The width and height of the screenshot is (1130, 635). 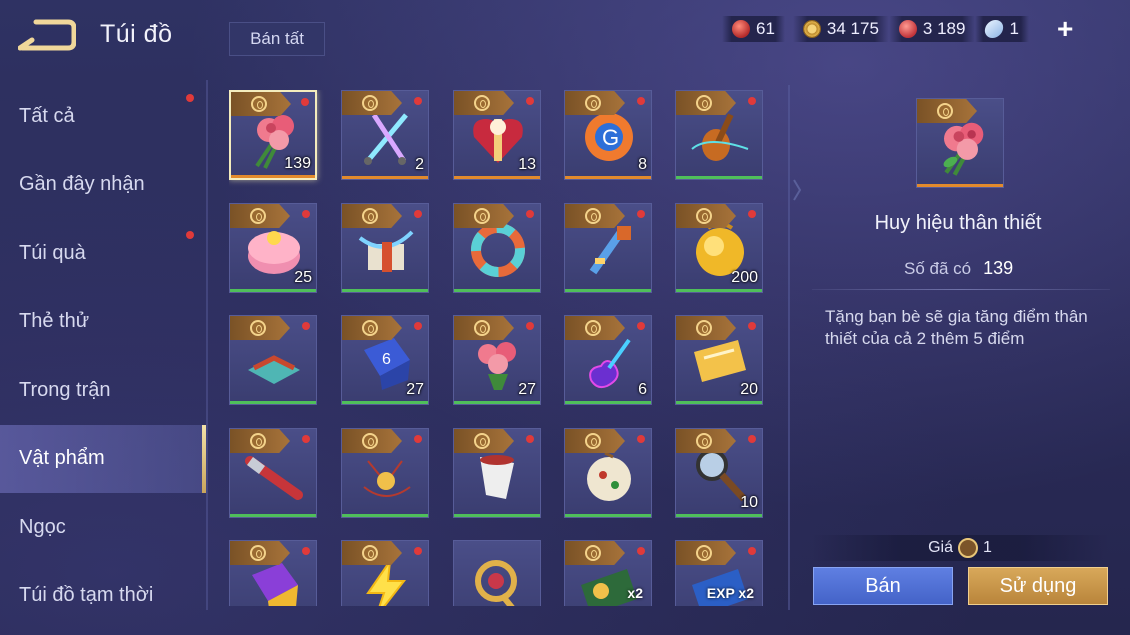 I want to click on gold-coin-icon, so click(x=811, y=29).